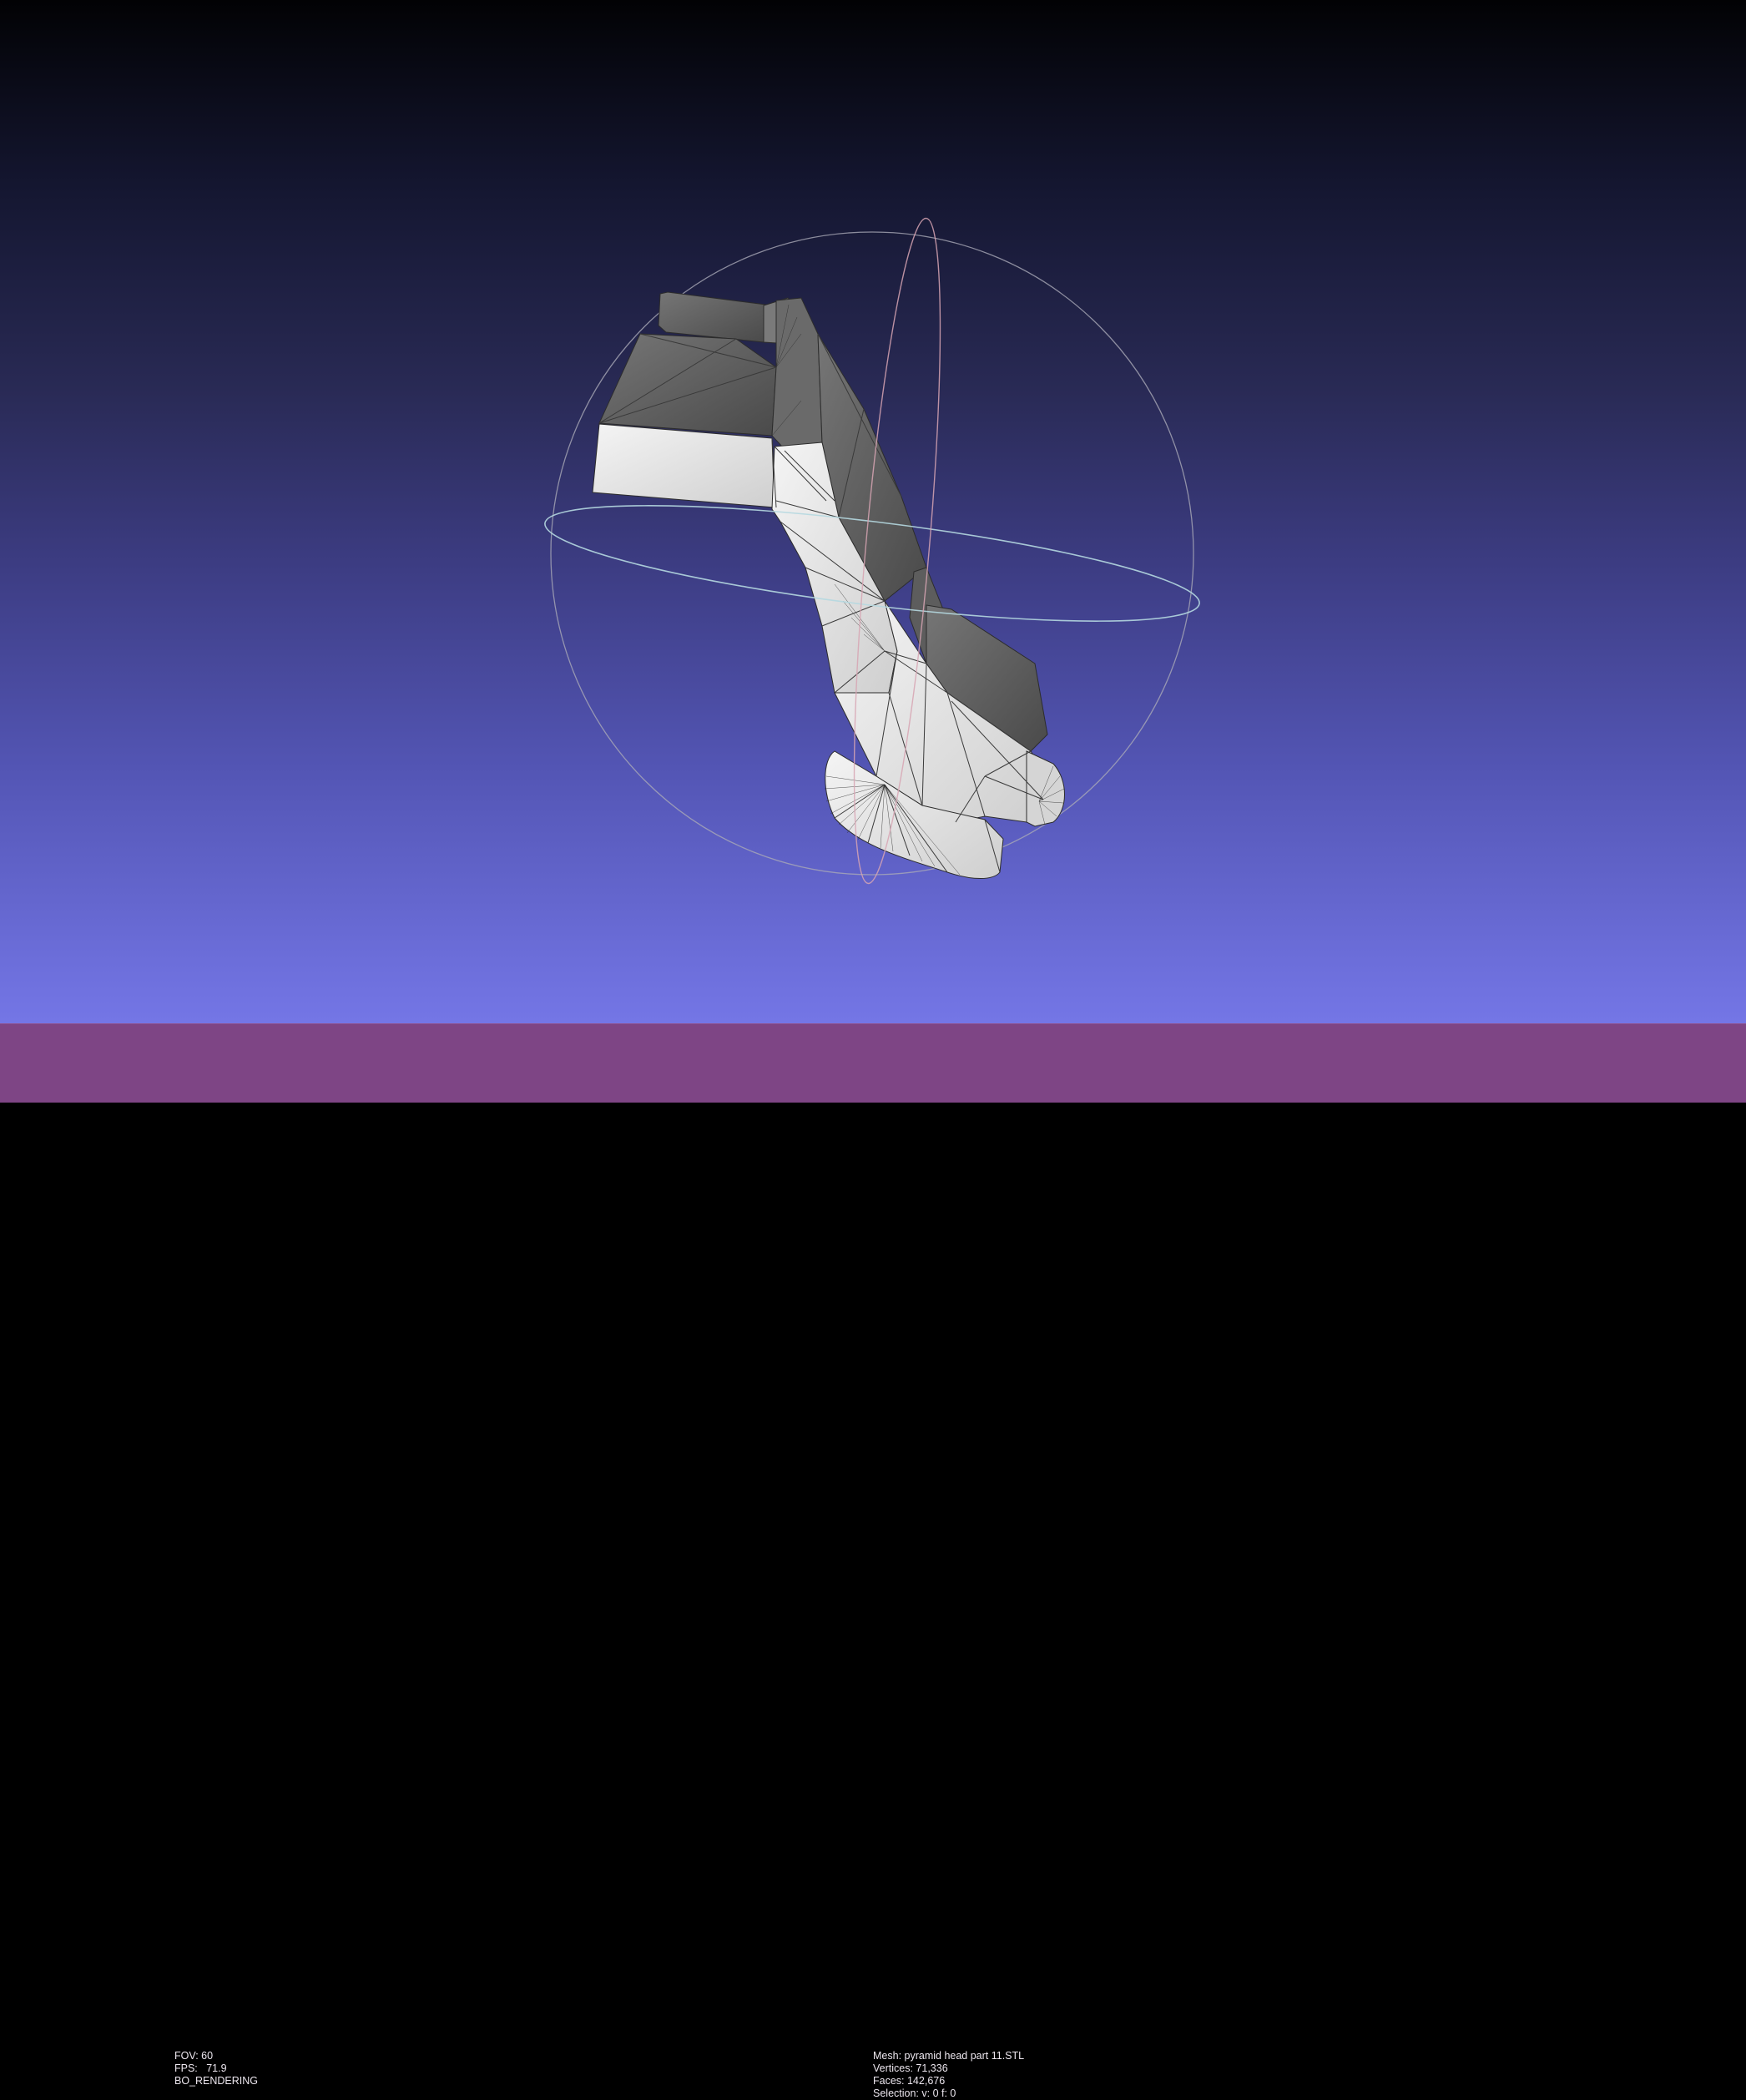 The height and width of the screenshot is (2100, 1746). I want to click on mesh-model, so click(828, 585).